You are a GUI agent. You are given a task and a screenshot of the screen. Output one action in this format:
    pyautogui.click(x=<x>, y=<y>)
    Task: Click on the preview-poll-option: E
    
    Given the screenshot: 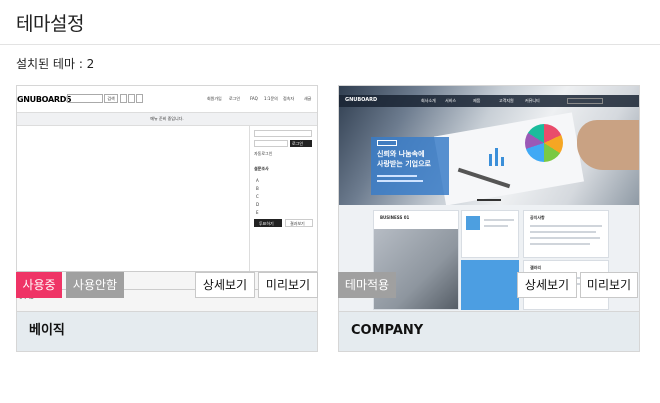 What is the action you would take?
    pyautogui.click(x=257, y=212)
    